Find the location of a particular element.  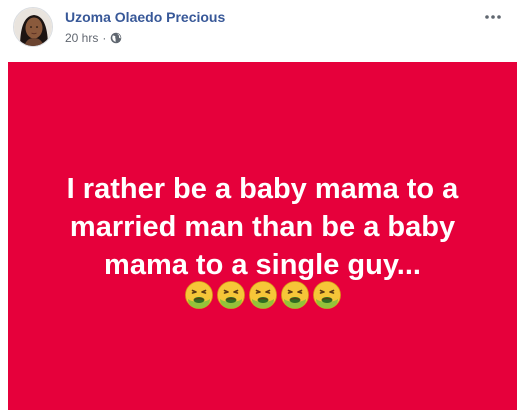

author-avatar is located at coordinates (33, 27).